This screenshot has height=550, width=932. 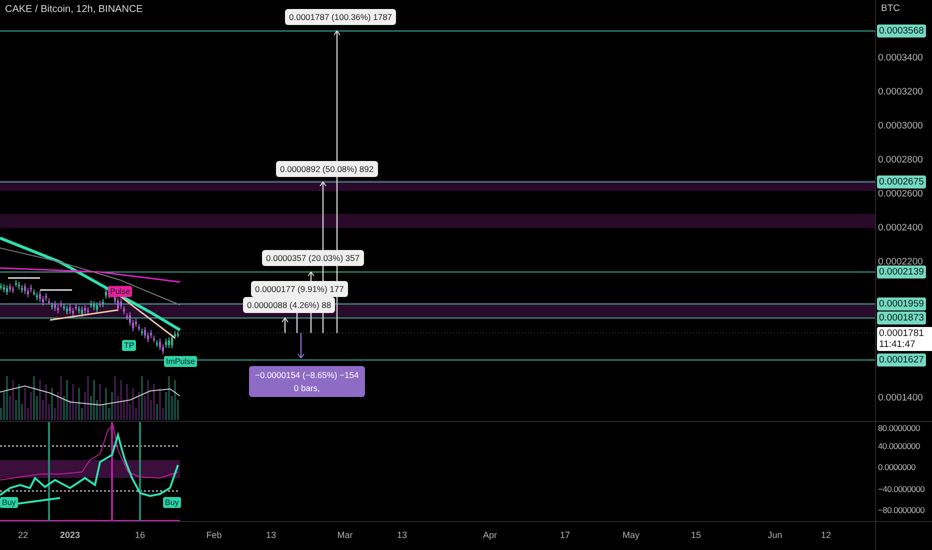 What do you see at coordinates (775, 535) in the screenshot?
I see `time-axis-label: Jun` at bounding box center [775, 535].